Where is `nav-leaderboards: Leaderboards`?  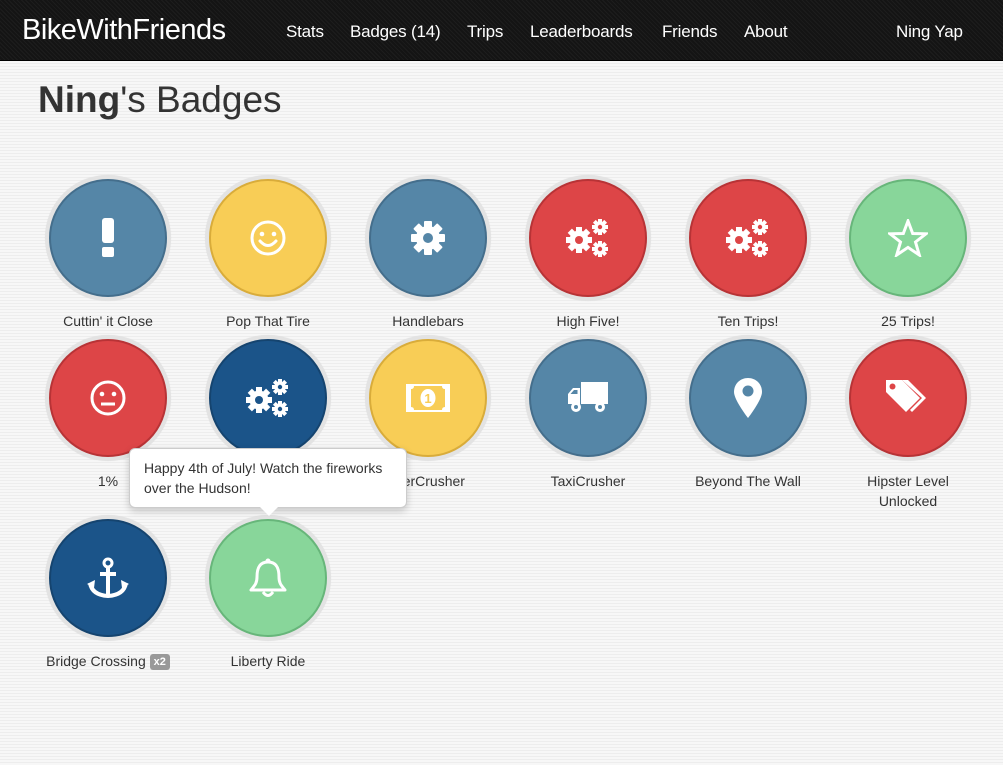 nav-leaderboards: Leaderboards is located at coordinates (581, 32).